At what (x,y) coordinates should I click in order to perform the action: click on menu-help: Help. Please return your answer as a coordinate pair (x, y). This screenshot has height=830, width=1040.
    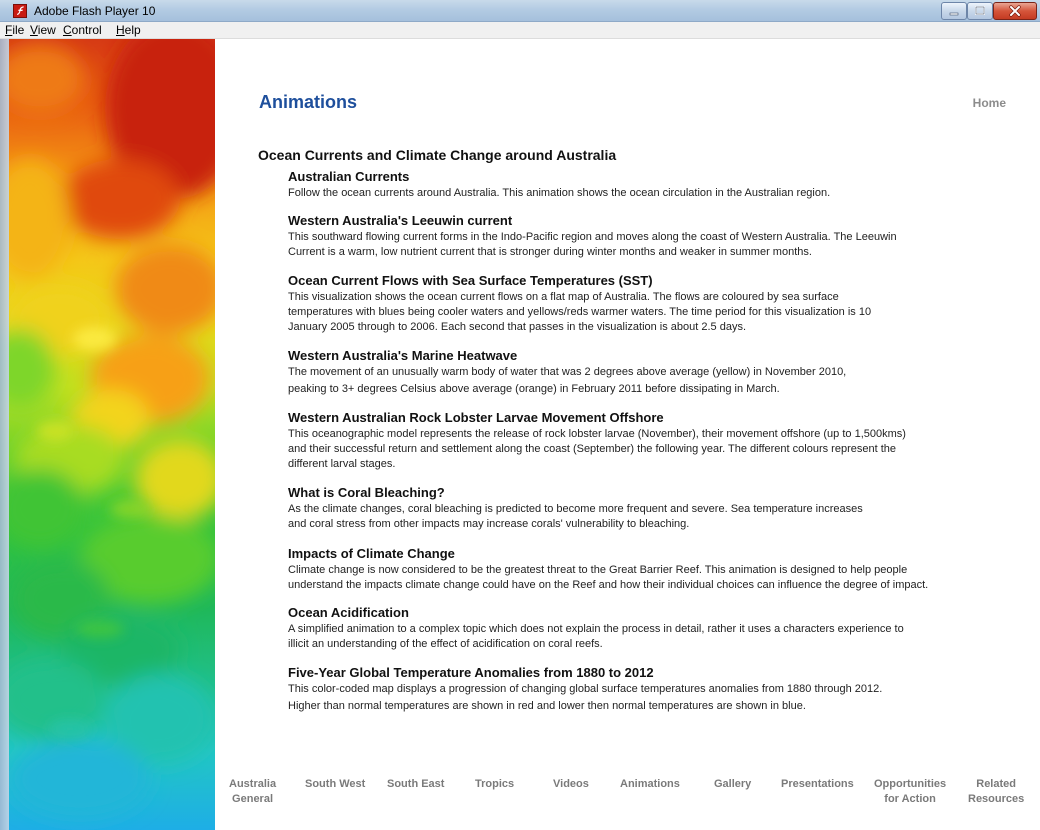
    Looking at the image, I should click on (128, 30).